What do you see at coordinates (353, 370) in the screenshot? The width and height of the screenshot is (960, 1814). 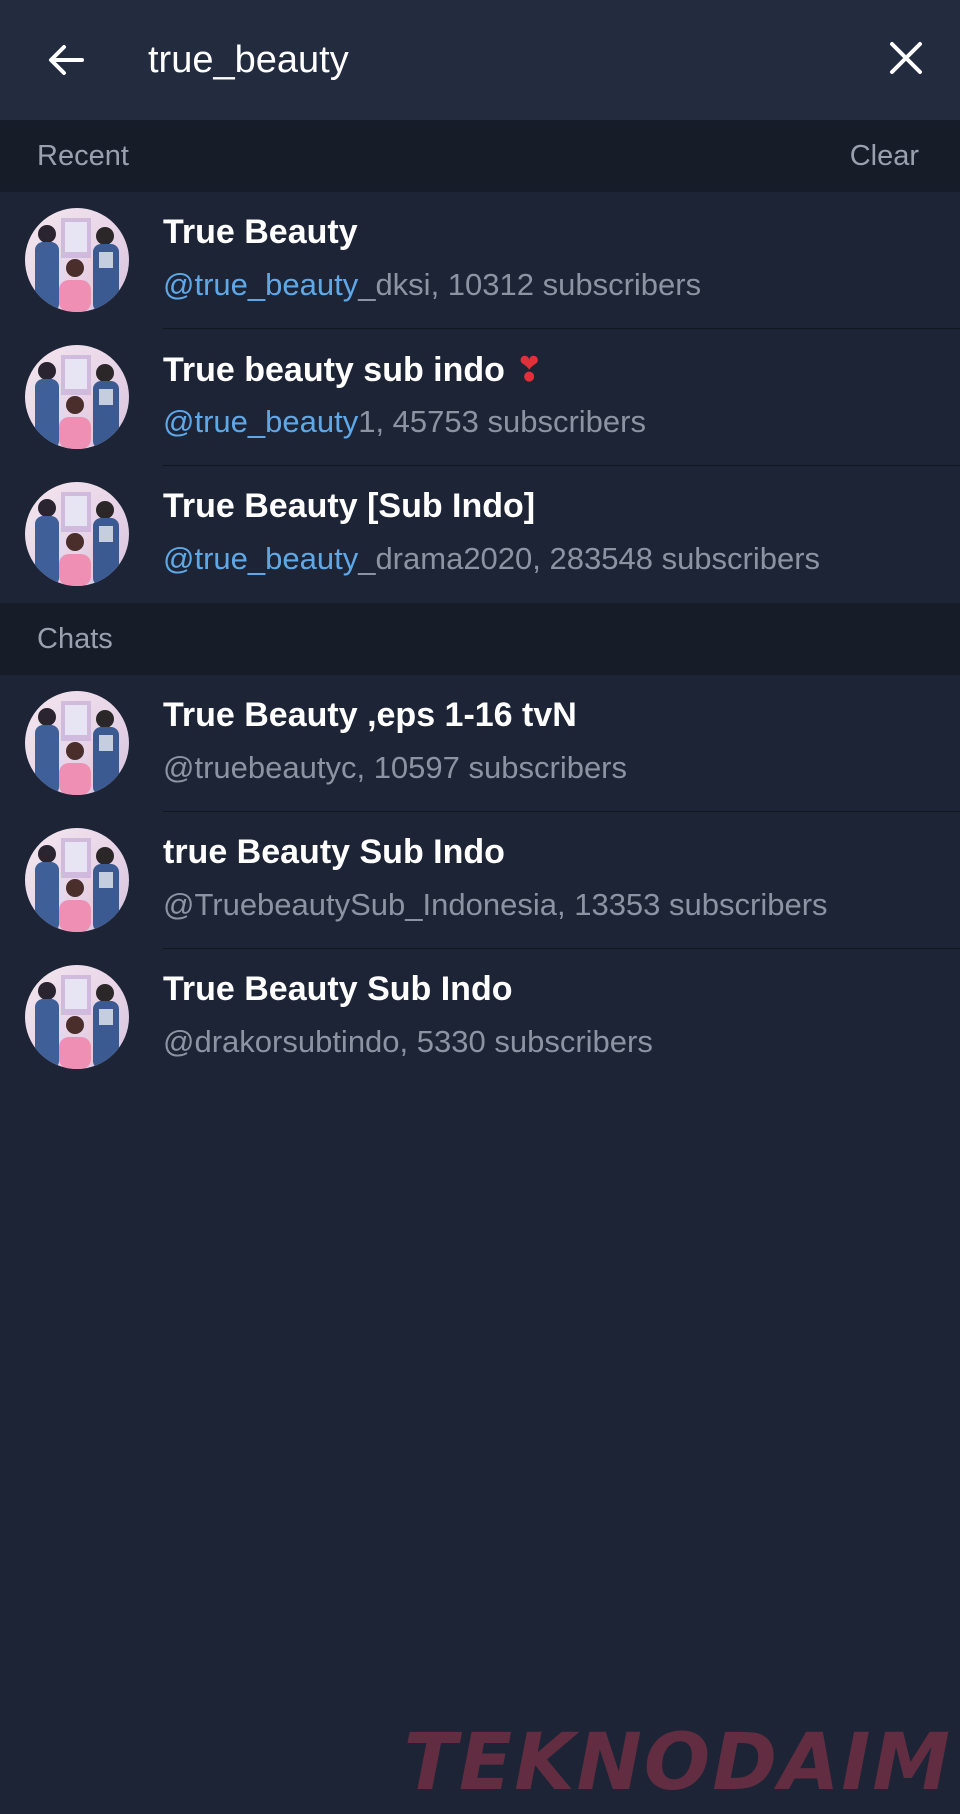 I see `chat-title: True beauty sub indo ❣` at bounding box center [353, 370].